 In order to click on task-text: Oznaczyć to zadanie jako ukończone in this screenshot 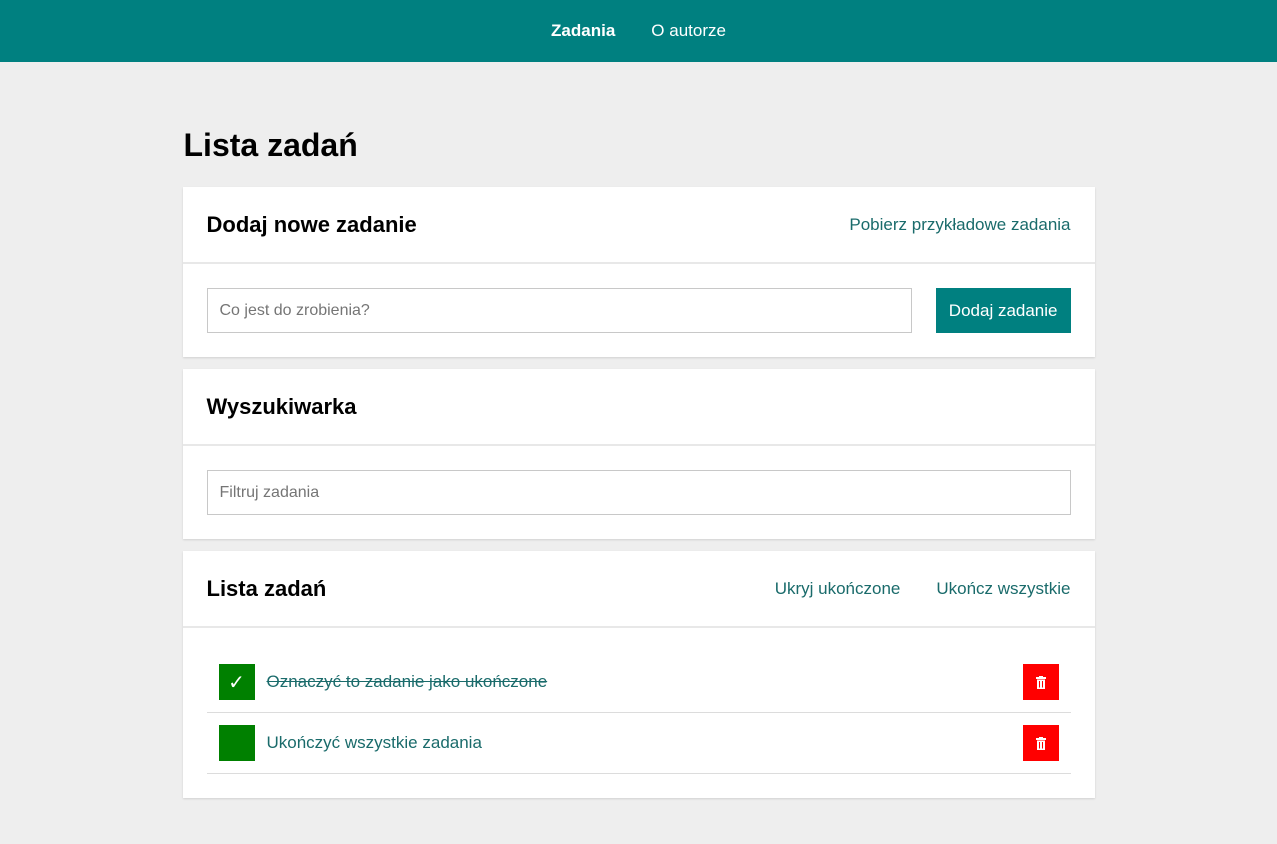, I will do `click(407, 681)`.